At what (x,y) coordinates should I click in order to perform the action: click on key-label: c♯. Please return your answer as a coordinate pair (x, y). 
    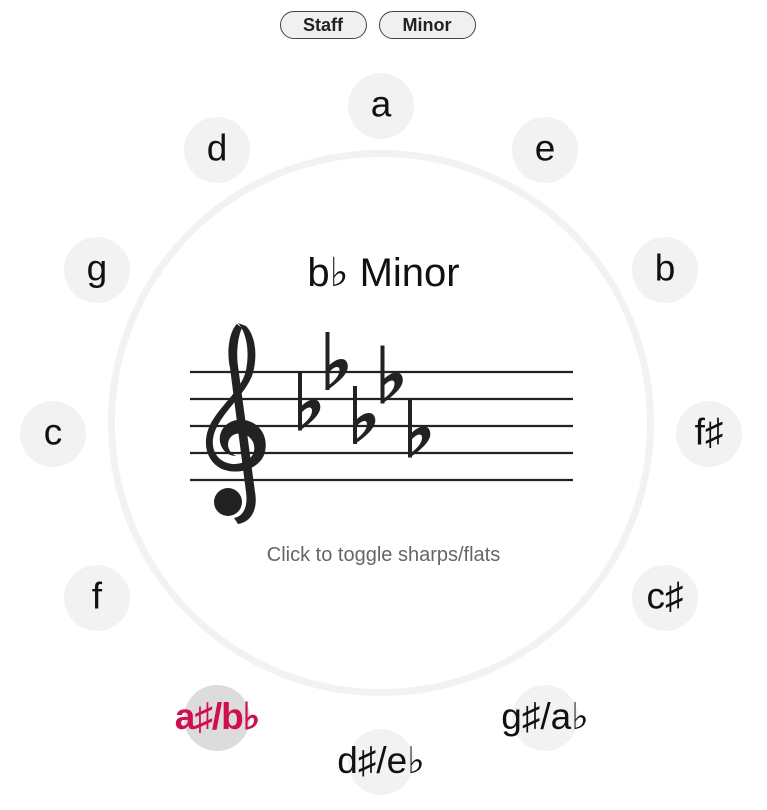
    Looking at the image, I should click on (665, 596).